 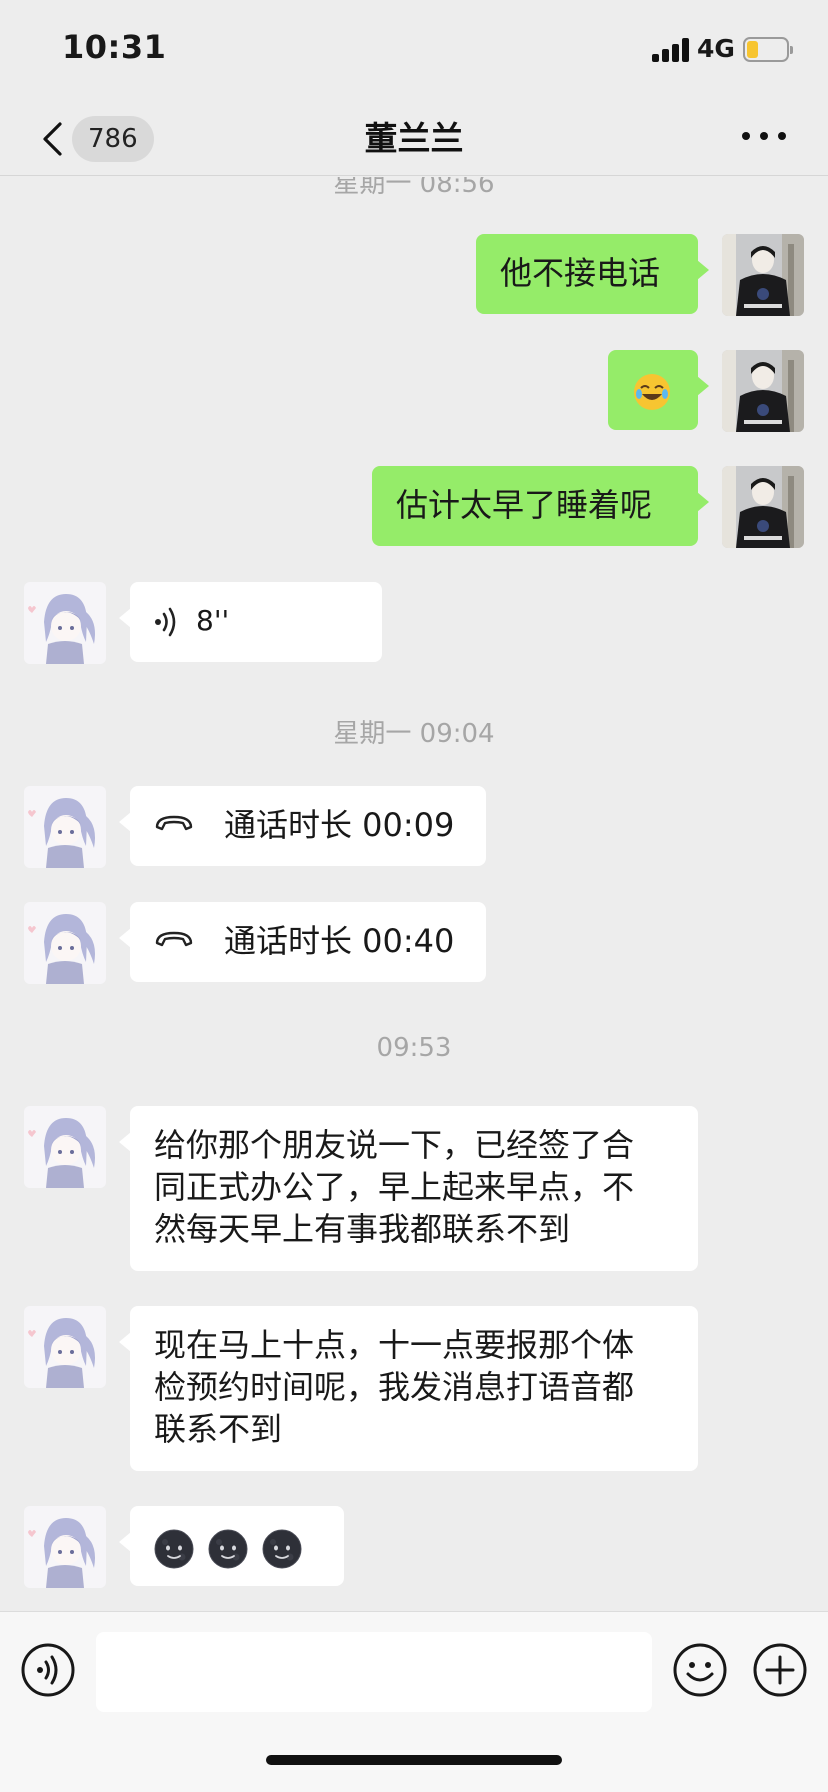 I want to click on status-time: 10:31, so click(x=114, y=47).